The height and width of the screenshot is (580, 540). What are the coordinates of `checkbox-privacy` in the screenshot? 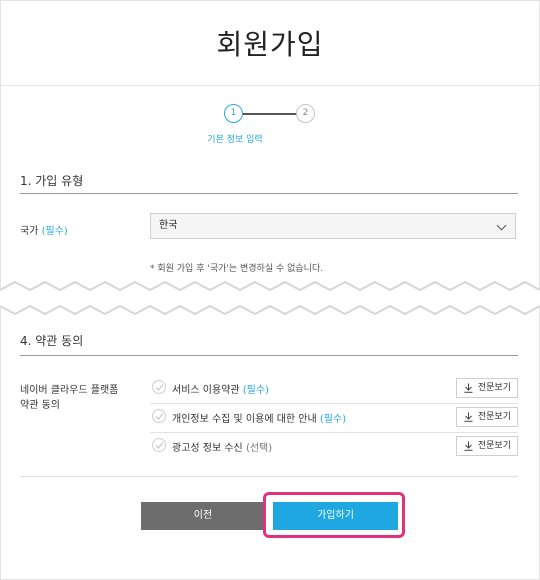 It's located at (159, 416).